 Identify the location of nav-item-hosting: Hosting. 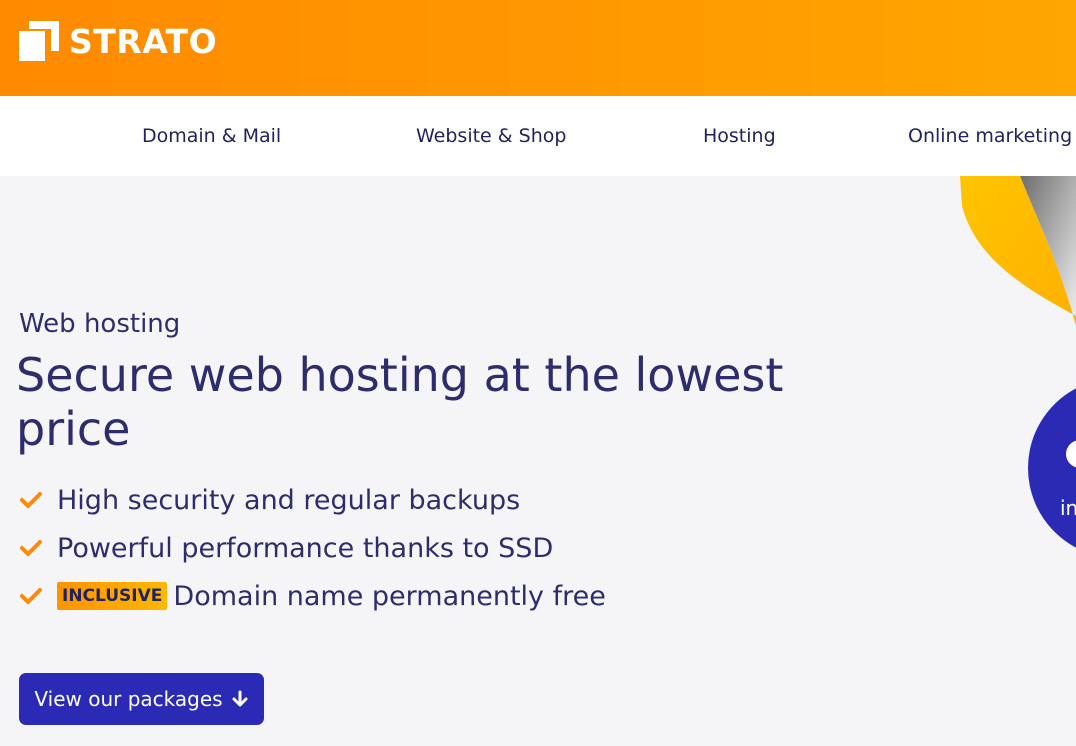
(739, 136).